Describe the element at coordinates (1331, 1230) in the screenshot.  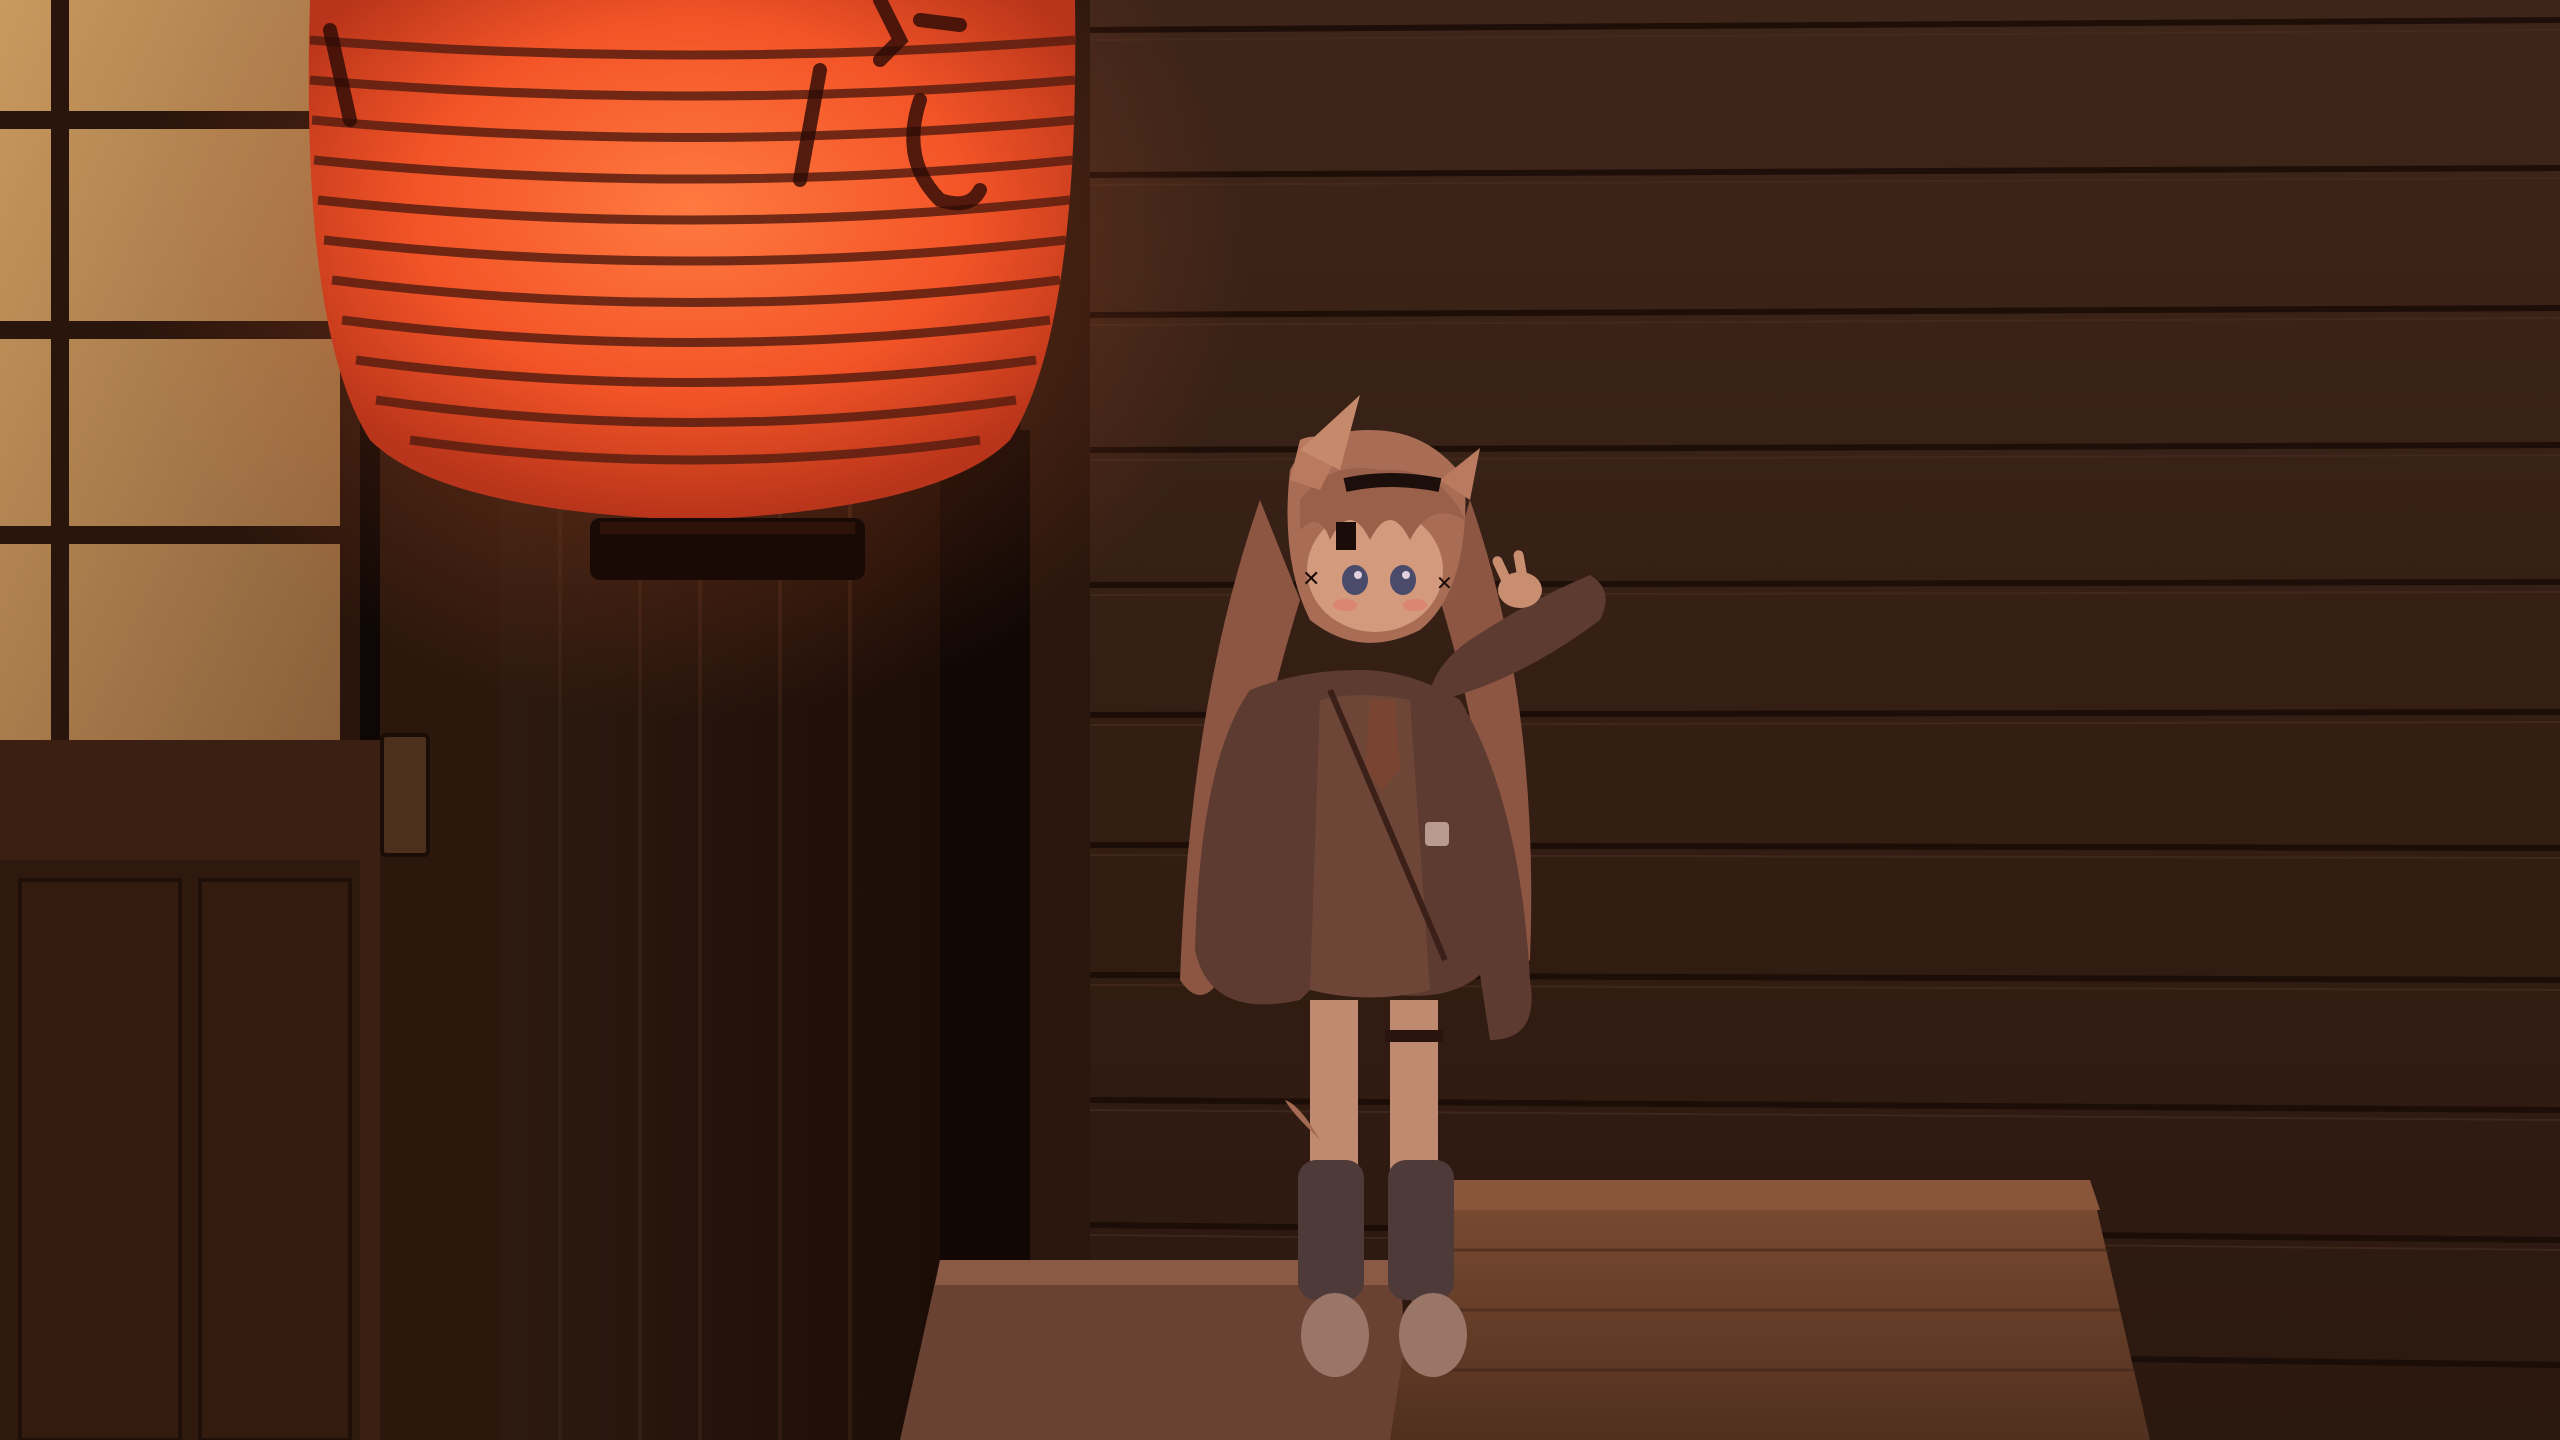
I see `avatar-legwarmer-left` at that location.